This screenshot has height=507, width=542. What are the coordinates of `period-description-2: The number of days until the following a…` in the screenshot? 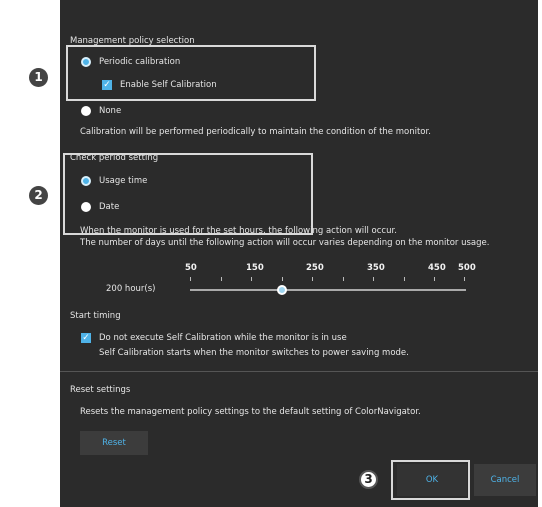 It's located at (285, 243).